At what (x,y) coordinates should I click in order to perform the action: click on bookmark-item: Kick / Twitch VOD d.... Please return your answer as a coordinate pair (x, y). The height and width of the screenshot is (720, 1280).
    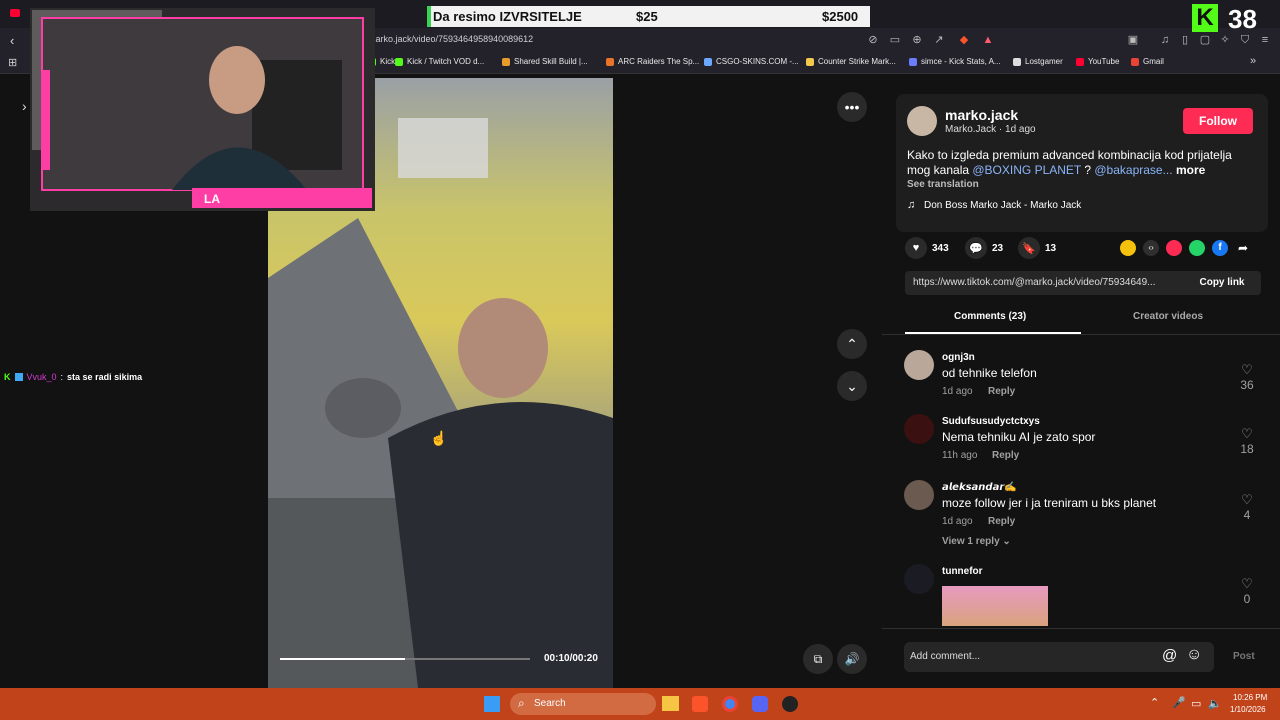
    Looking at the image, I should click on (439, 61).